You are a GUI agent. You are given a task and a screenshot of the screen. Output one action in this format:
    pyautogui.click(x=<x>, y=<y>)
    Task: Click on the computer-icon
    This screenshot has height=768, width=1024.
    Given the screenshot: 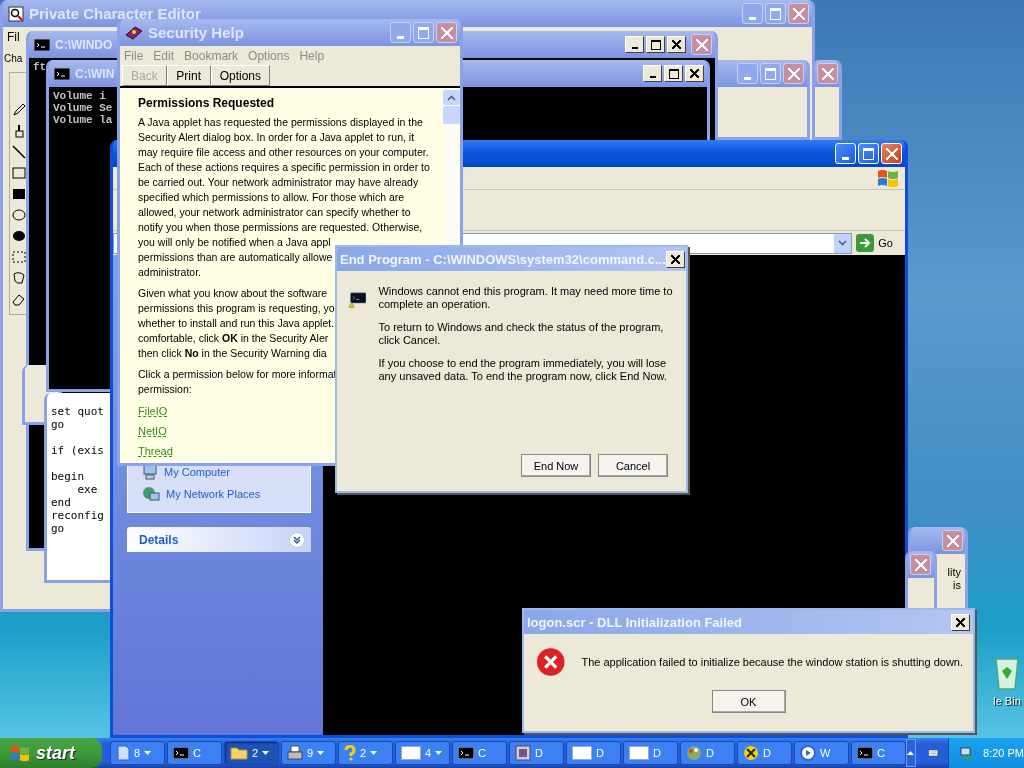 What is the action you would take?
    pyautogui.click(x=150, y=472)
    